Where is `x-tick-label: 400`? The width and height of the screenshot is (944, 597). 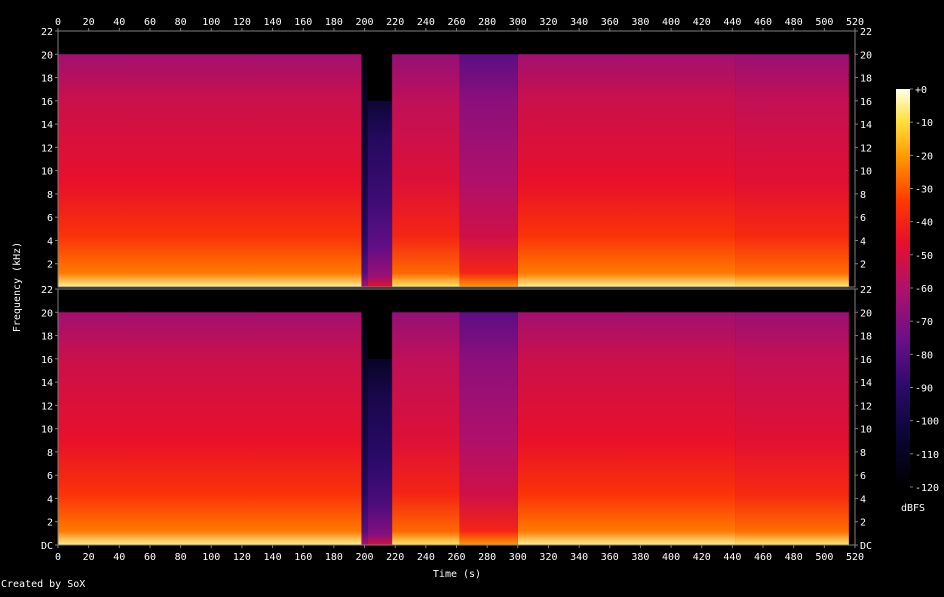
x-tick-label: 400 is located at coordinates (671, 557).